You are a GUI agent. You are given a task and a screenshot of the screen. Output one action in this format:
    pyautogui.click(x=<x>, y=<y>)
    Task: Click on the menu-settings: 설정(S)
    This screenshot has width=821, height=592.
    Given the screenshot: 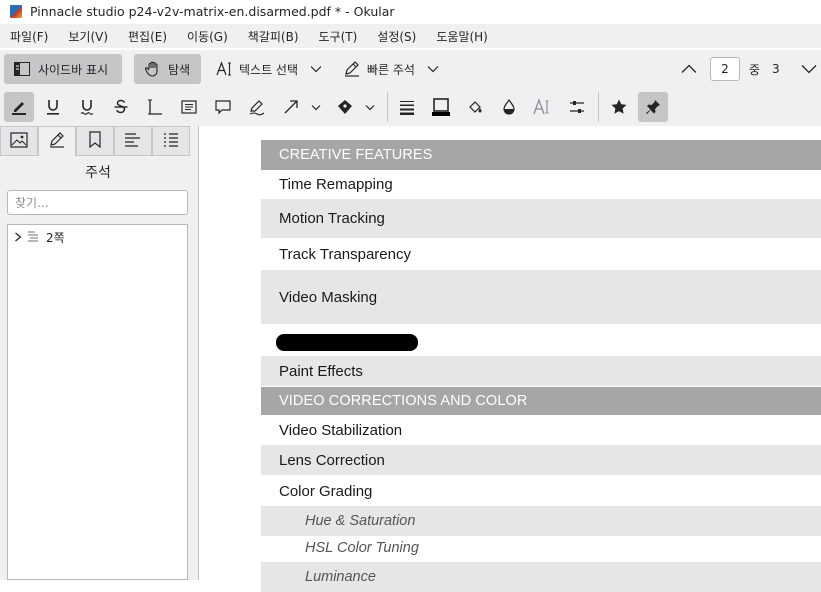 What is the action you would take?
    pyautogui.click(x=396, y=36)
    